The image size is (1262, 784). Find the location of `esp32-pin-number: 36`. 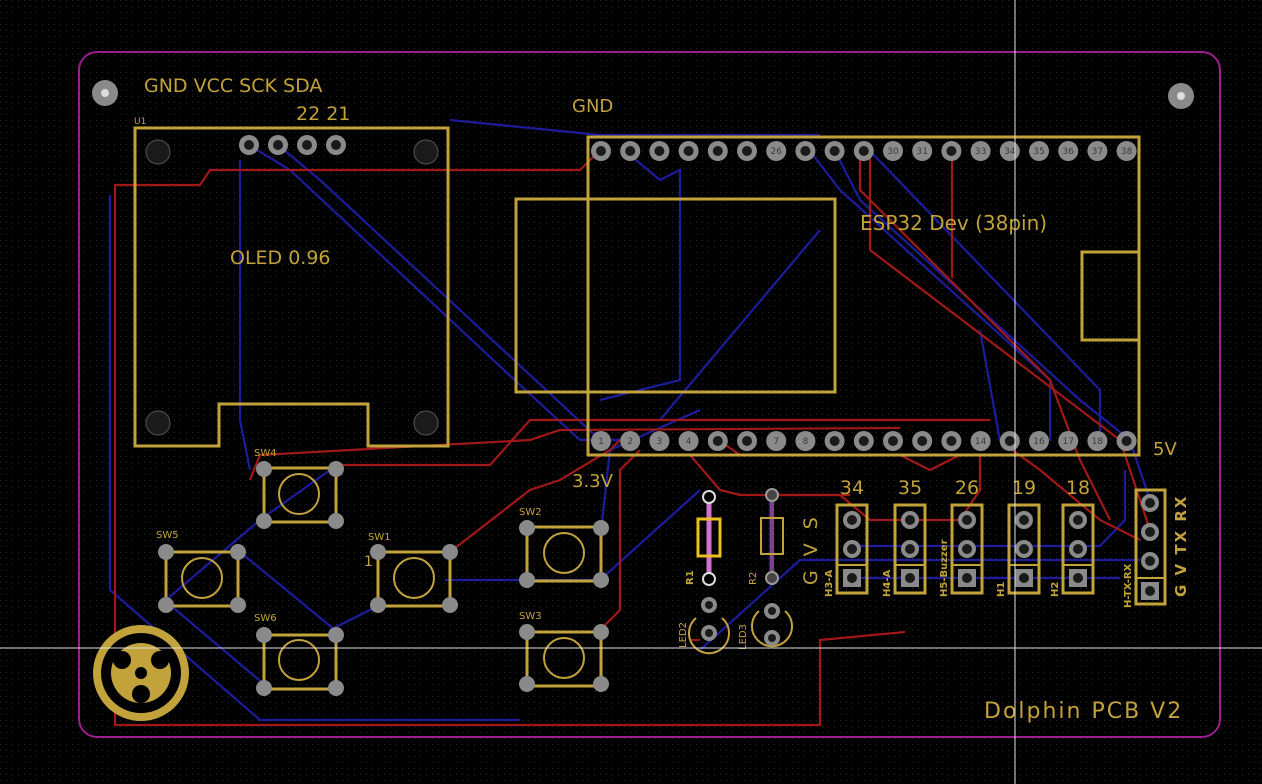

esp32-pin-number: 36 is located at coordinates (1068, 152).